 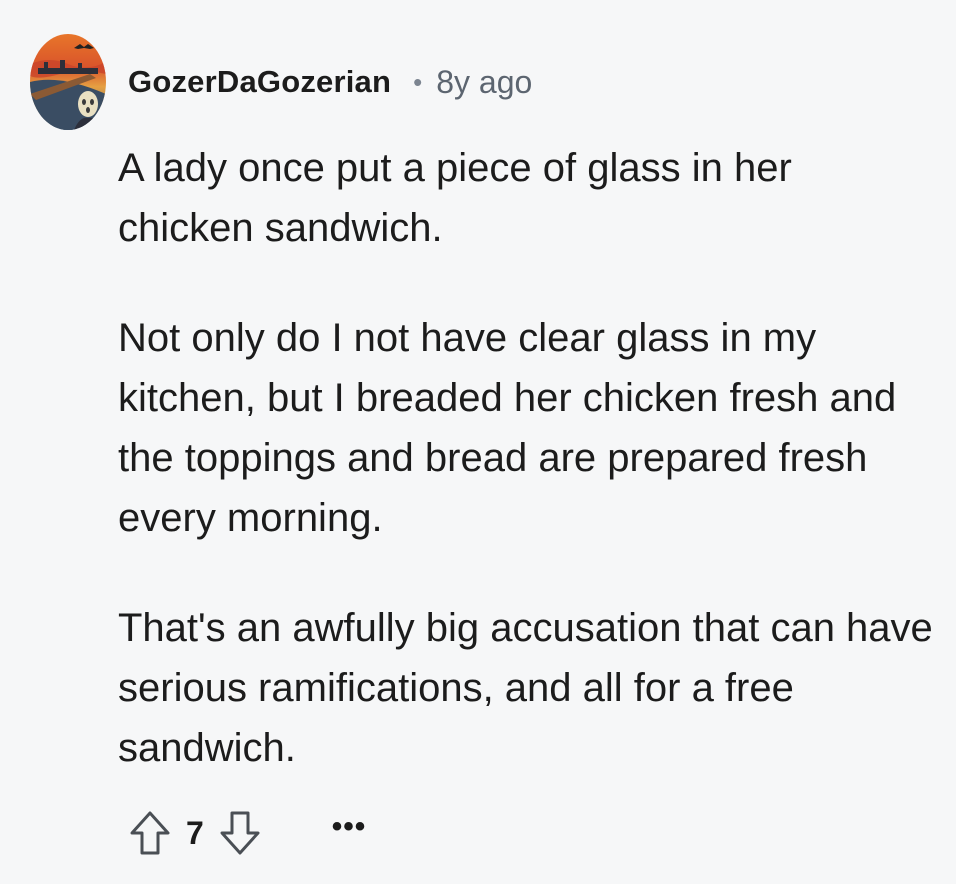 I want to click on timestamp: 8y ago, so click(x=484, y=81).